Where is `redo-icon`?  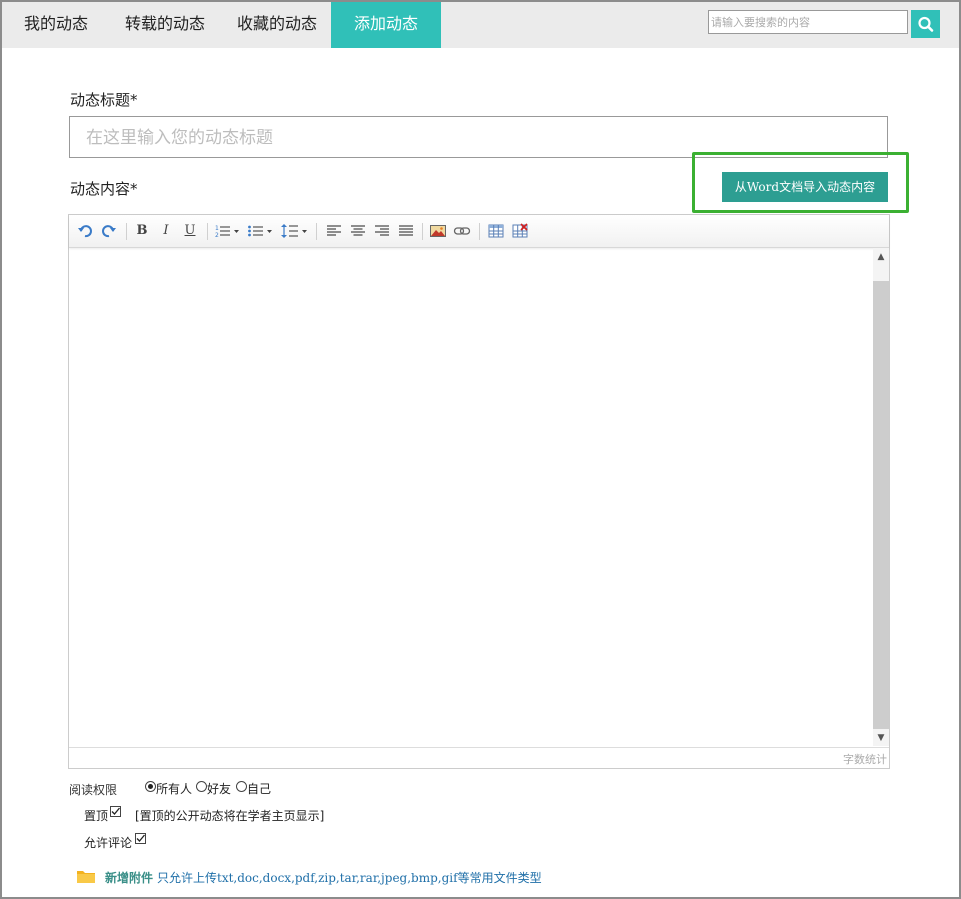
redo-icon is located at coordinates (109, 231).